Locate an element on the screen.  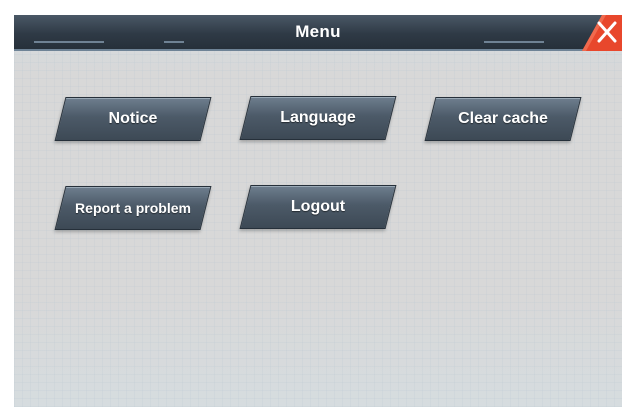
close-button is located at coordinates (593, 33).